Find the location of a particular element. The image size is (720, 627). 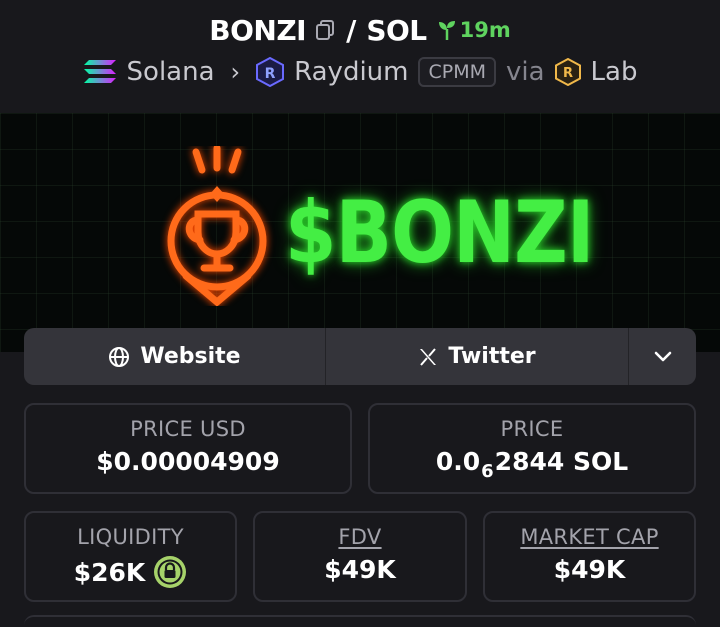

pair-age: 19m is located at coordinates (474, 30).